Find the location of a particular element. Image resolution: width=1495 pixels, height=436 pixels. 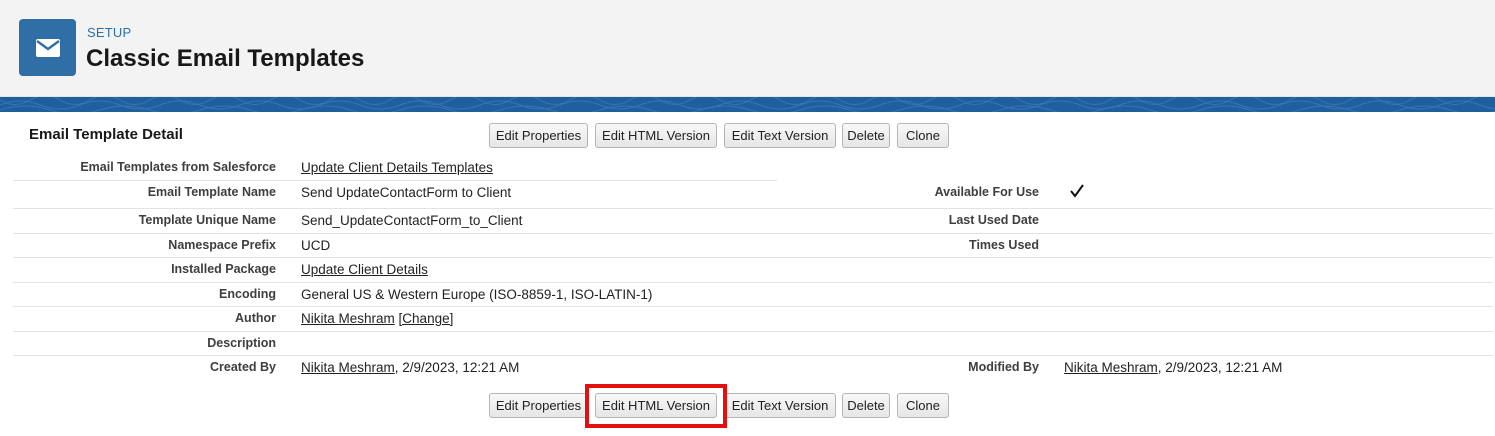

edit-text-version-button-top: Edit Text Version is located at coordinates (780, 135).